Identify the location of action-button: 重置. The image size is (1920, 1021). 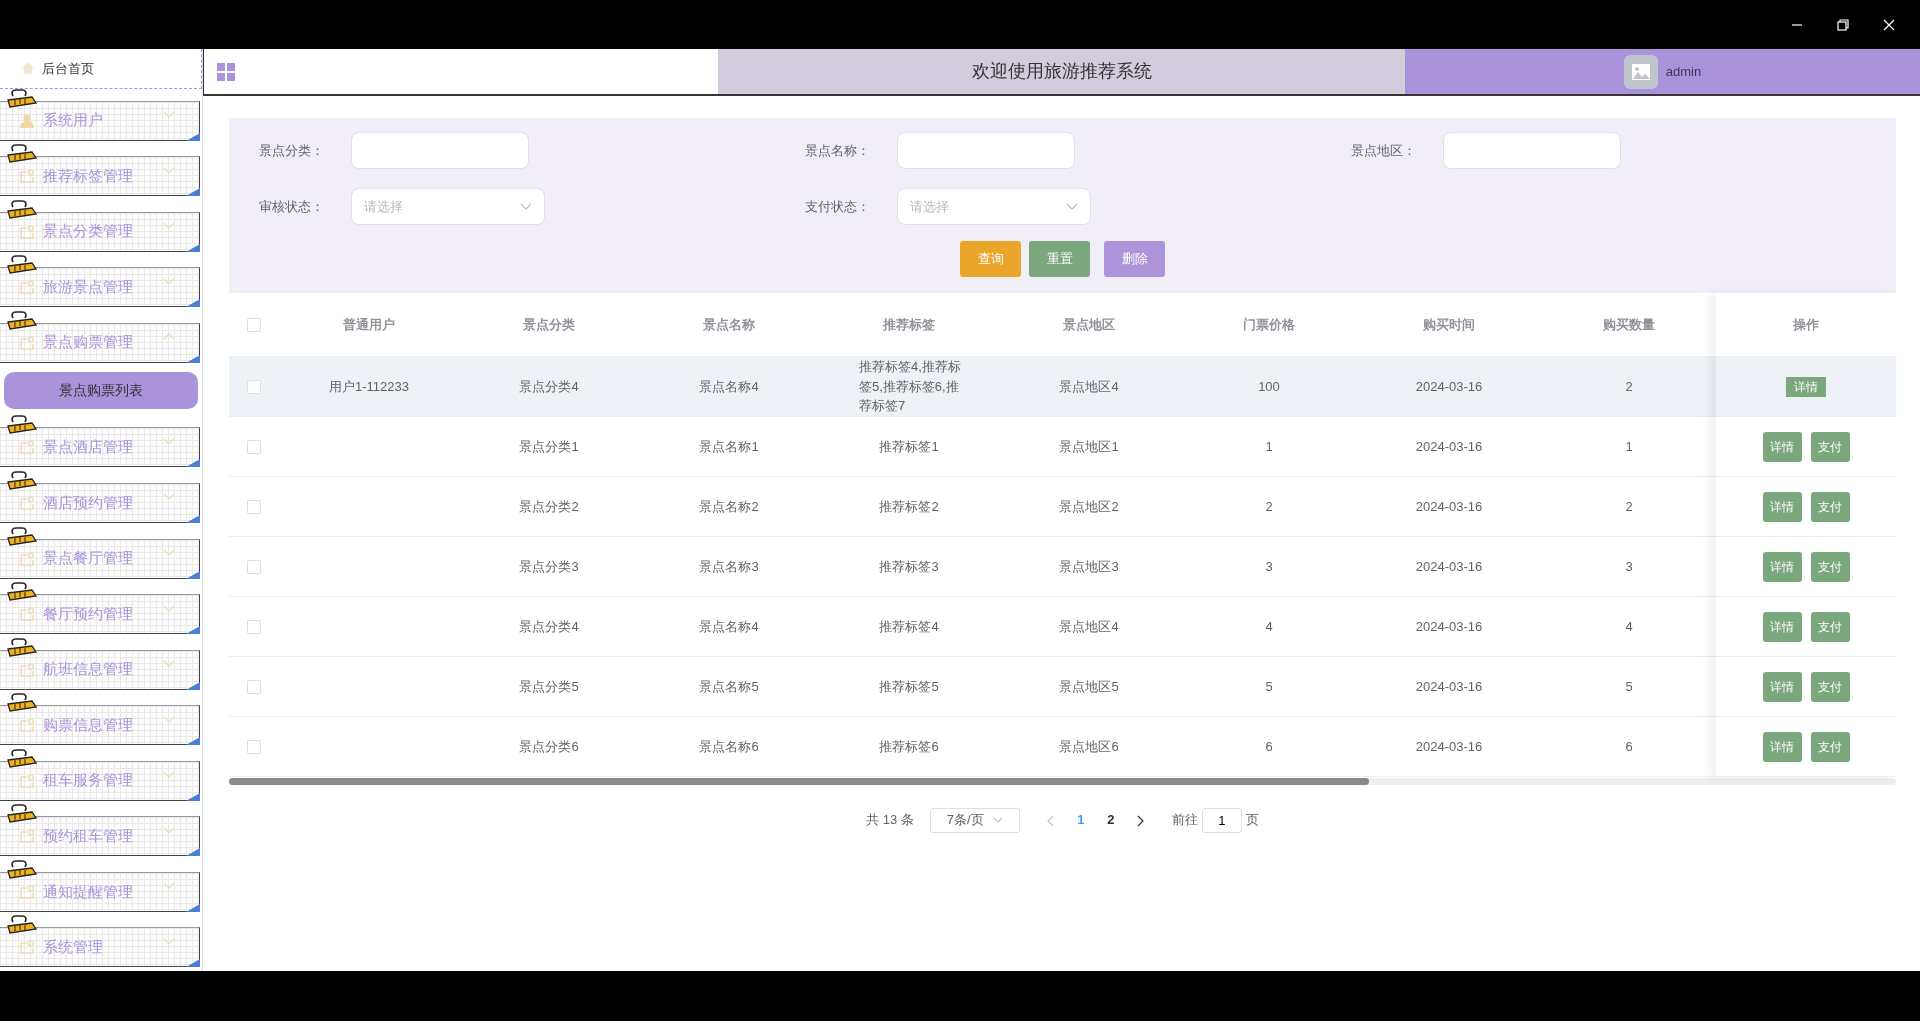
(1059, 259).